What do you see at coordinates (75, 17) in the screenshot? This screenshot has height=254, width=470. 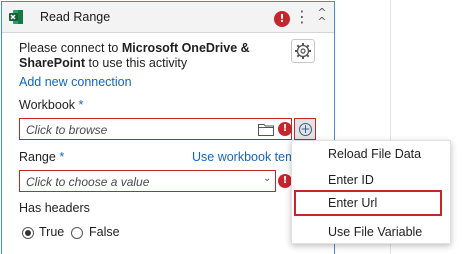 I see `activity-title: Read Range` at bounding box center [75, 17].